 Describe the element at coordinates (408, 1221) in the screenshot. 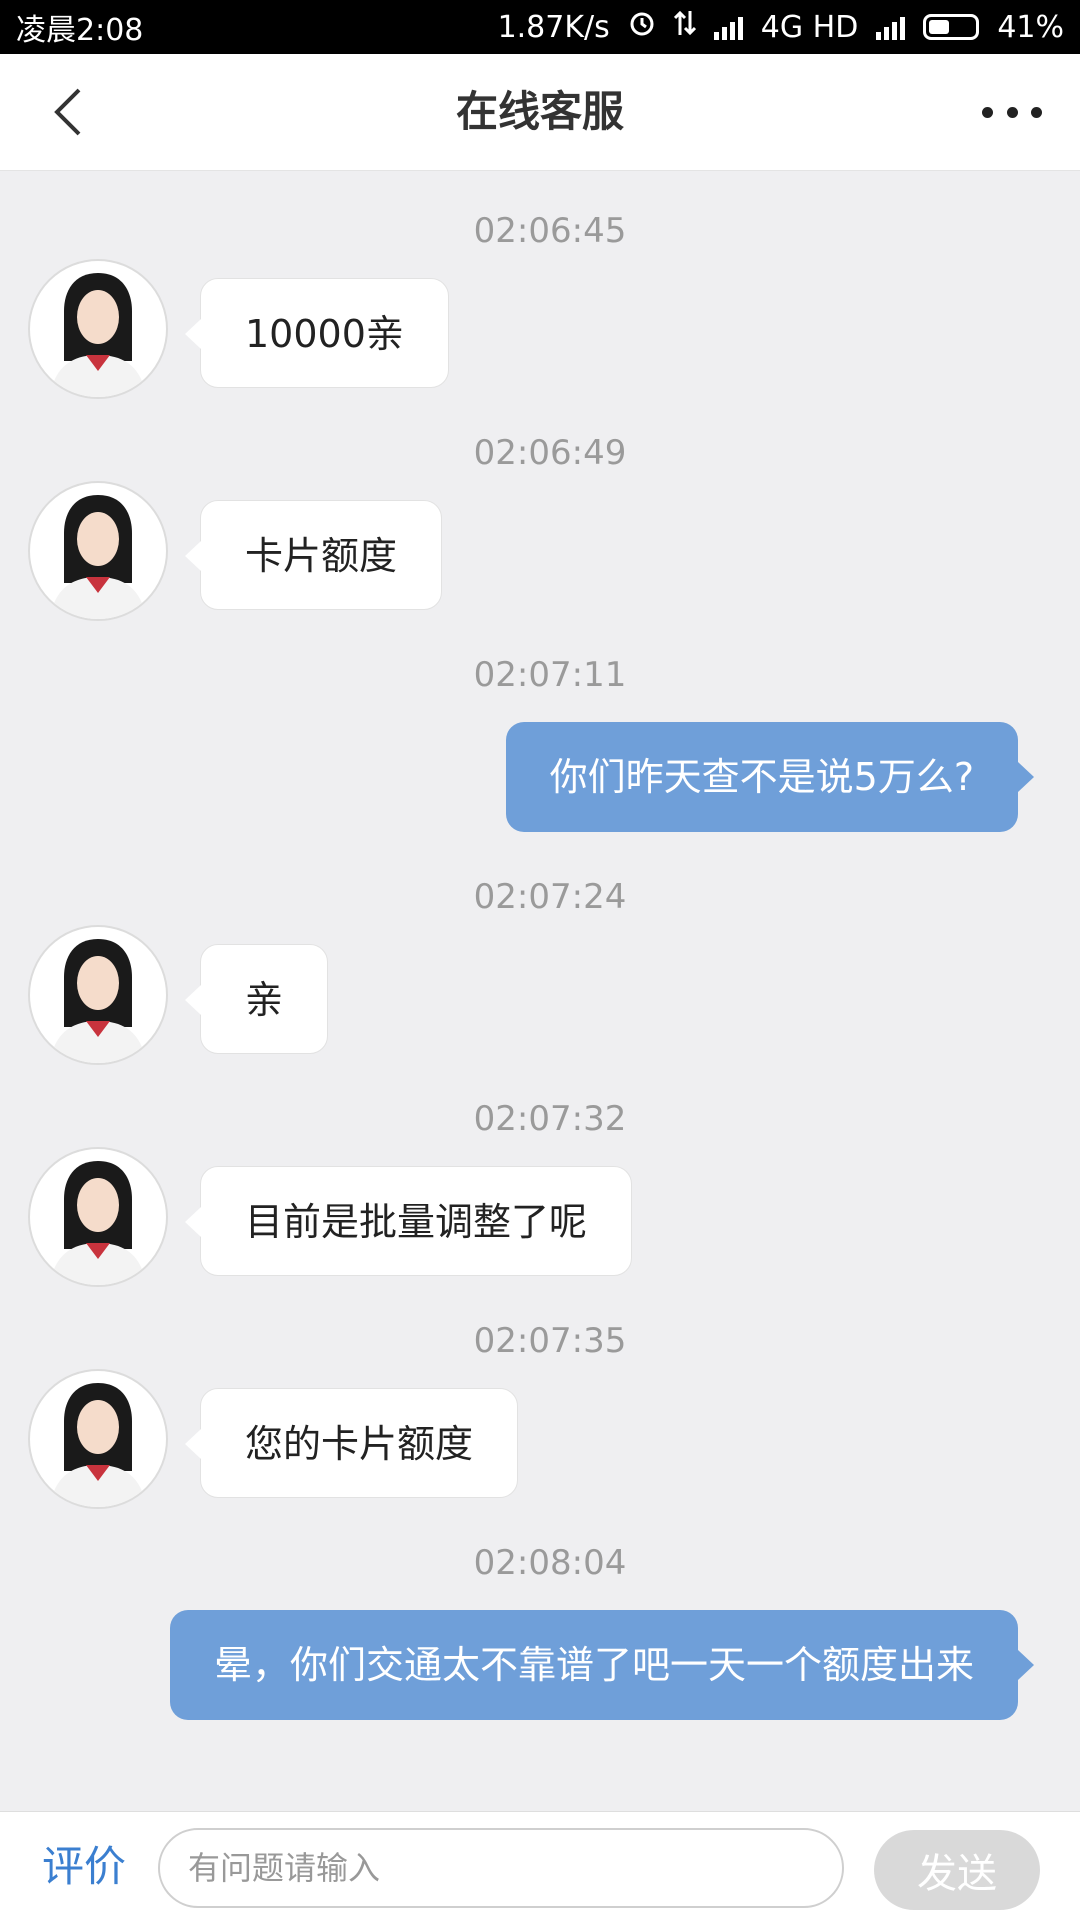

I see `incoming-message-bubble: 目前是批量调整了呢` at that location.